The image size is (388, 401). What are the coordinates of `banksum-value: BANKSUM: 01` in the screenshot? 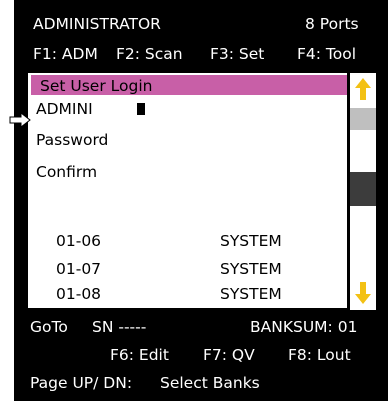 It's located at (304, 327).